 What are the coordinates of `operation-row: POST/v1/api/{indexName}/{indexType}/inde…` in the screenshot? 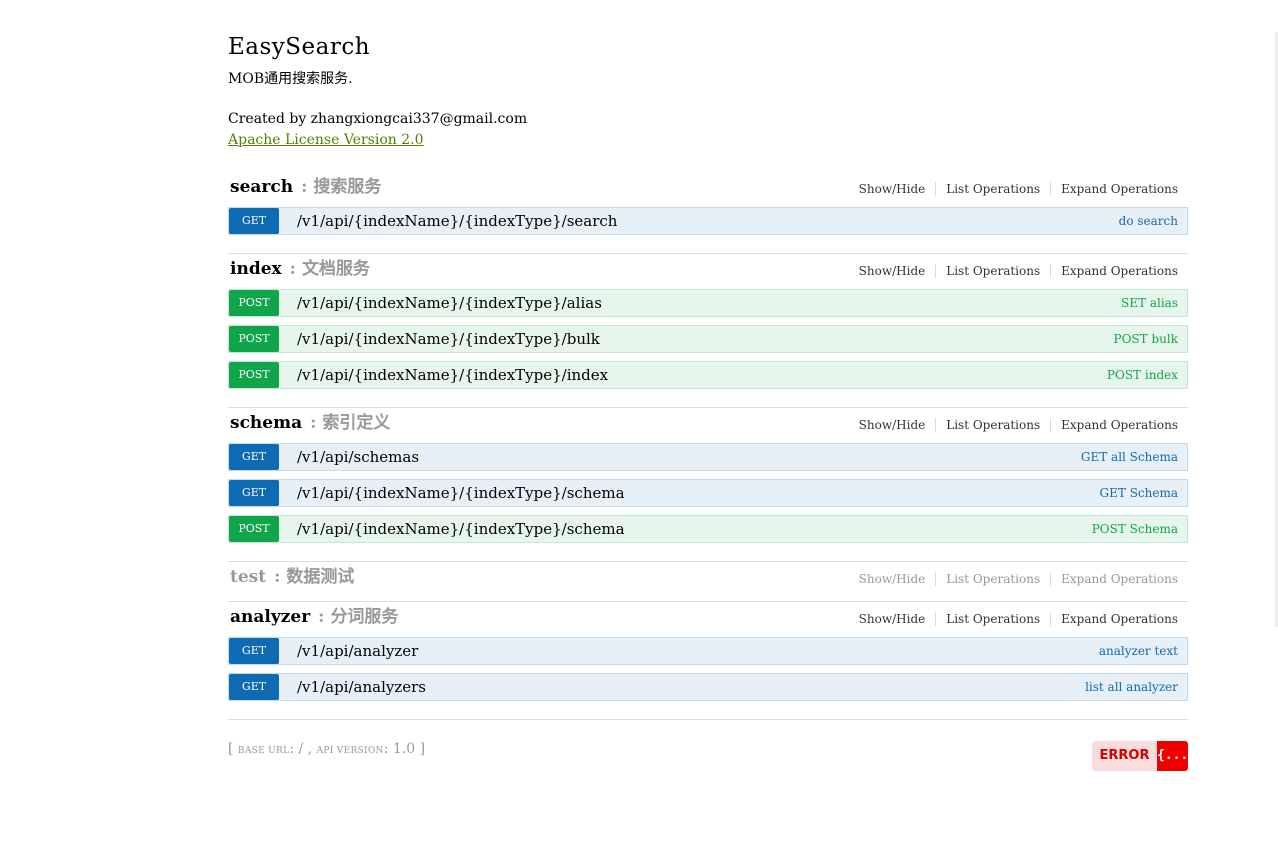 It's located at (708, 375).